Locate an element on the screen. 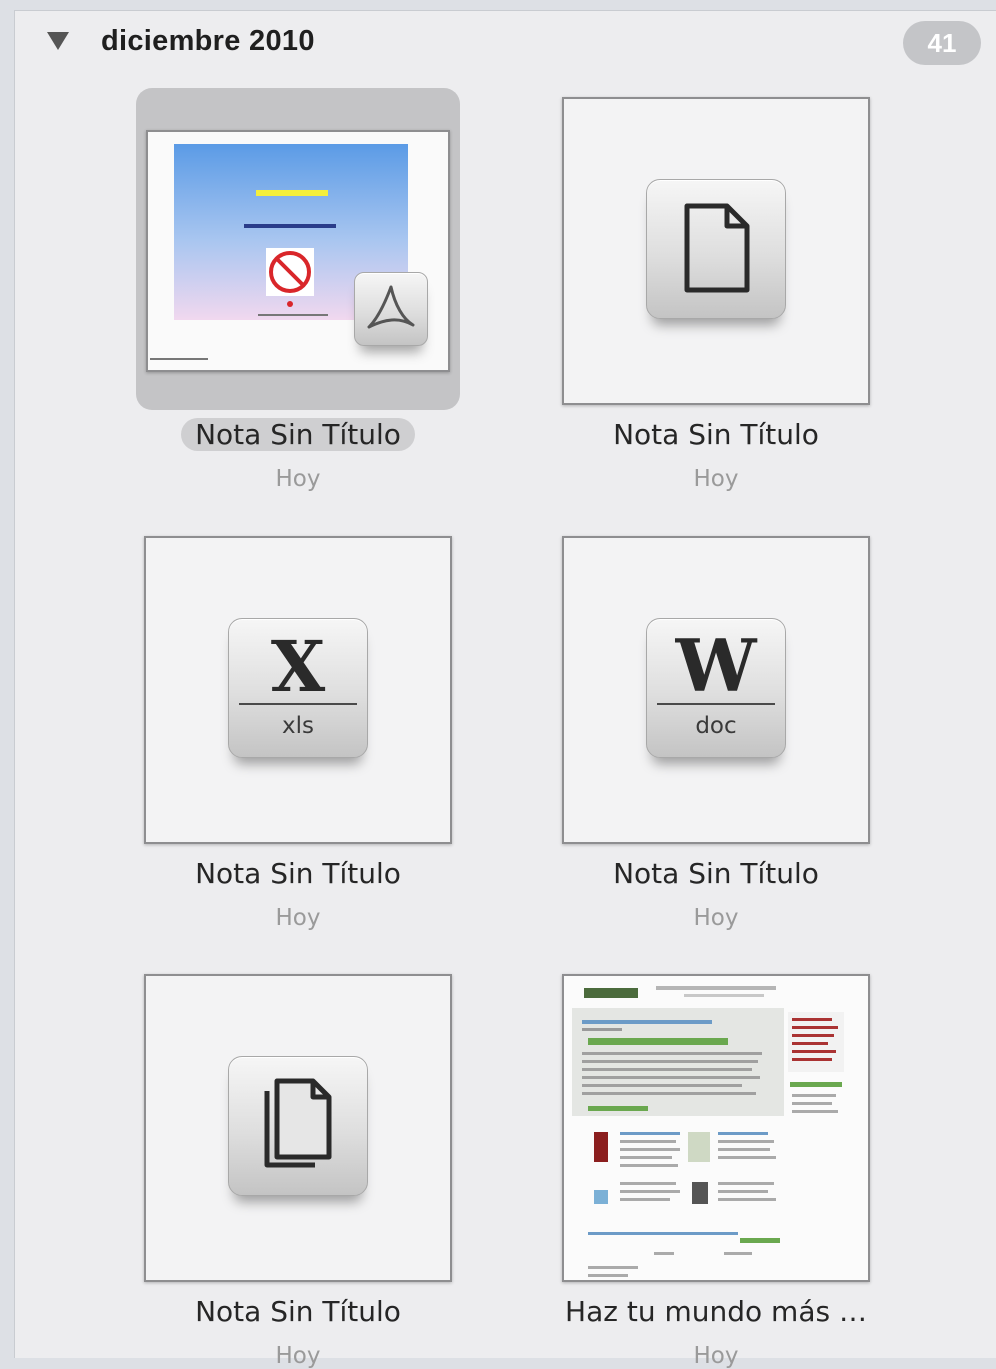  doc-thumbnail: W doc is located at coordinates (716, 690).